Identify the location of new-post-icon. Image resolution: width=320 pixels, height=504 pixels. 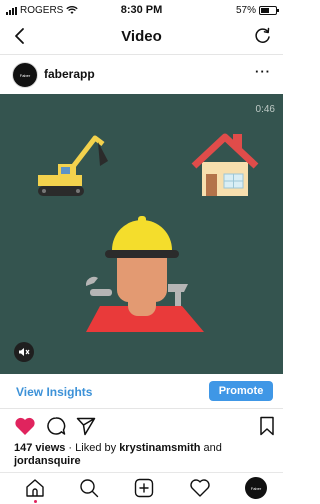
(144, 488).